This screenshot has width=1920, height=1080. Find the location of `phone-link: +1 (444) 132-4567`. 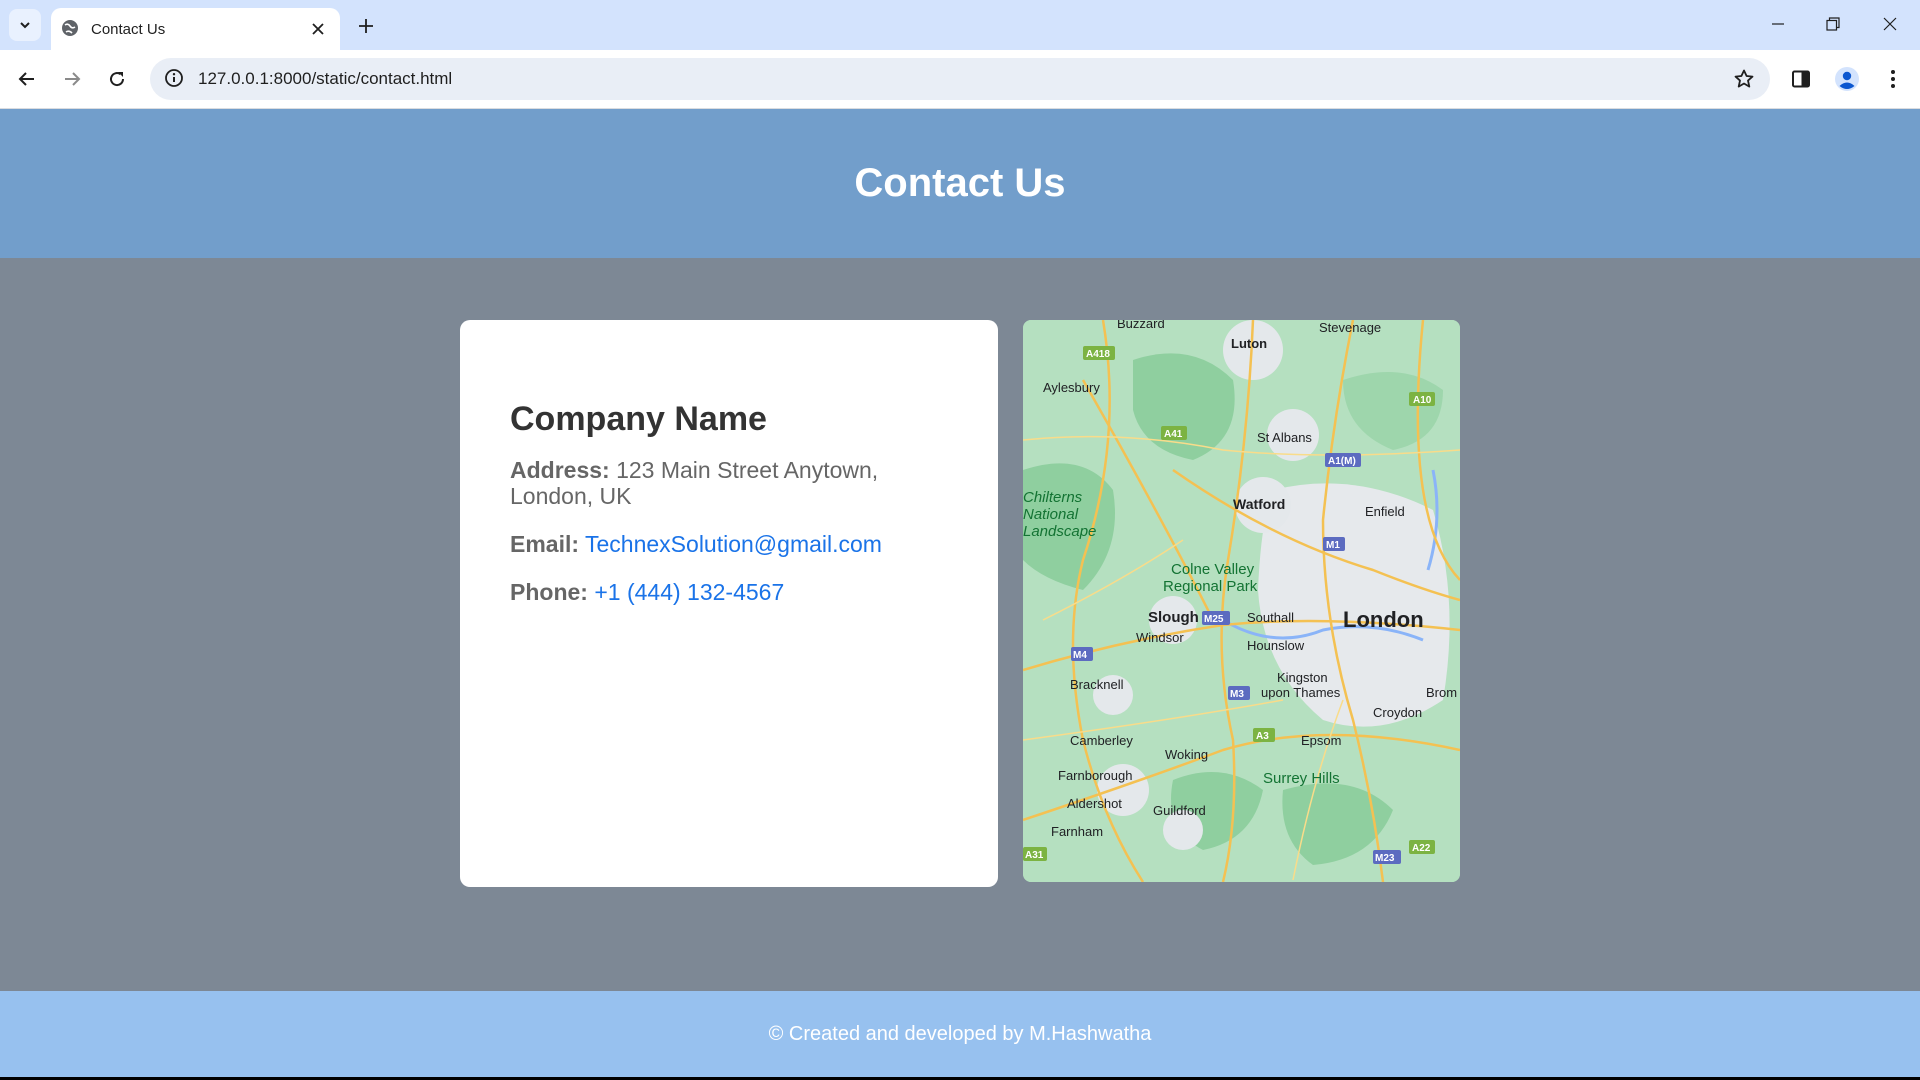

phone-link: +1 (444) 132-4567 is located at coordinates (689, 592).